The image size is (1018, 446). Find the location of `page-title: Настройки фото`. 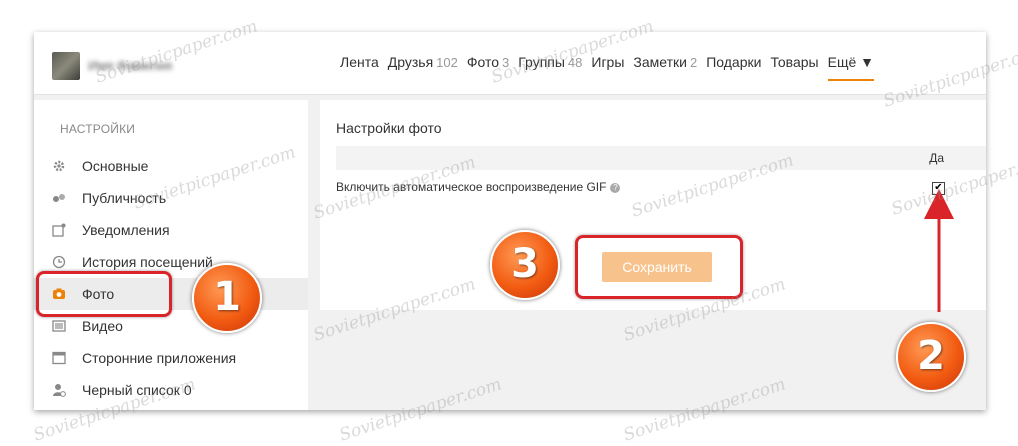

page-title: Настройки фото is located at coordinates (389, 128).